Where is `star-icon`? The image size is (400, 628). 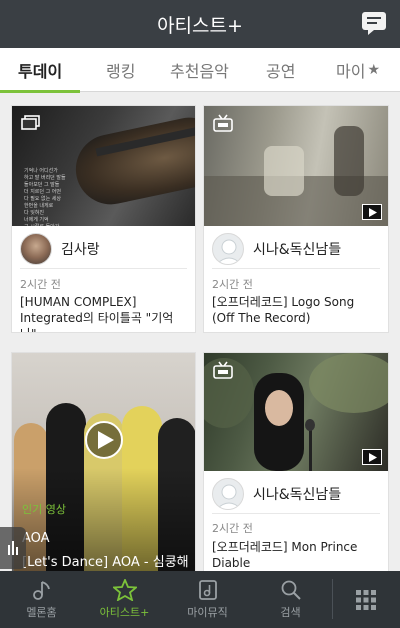 star-icon is located at coordinates (124, 590).